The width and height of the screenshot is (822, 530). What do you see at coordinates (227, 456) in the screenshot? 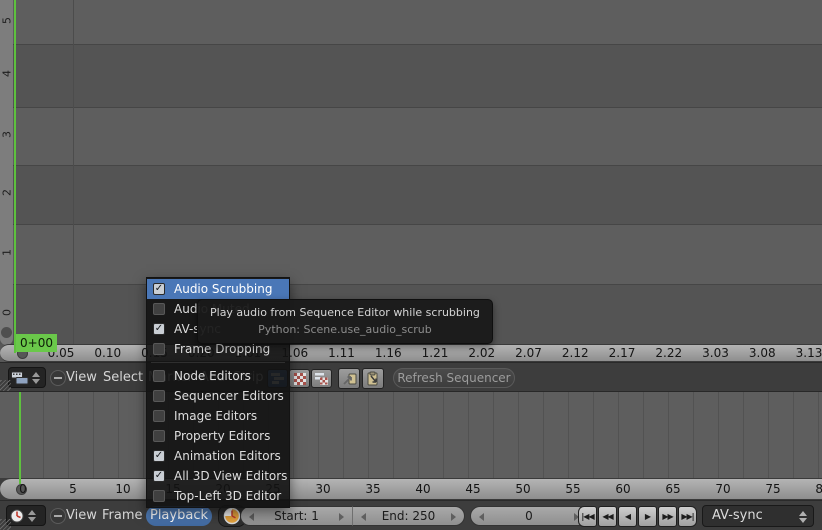
I see `menu-item-label: Animation Editors` at bounding box center [227, 456].